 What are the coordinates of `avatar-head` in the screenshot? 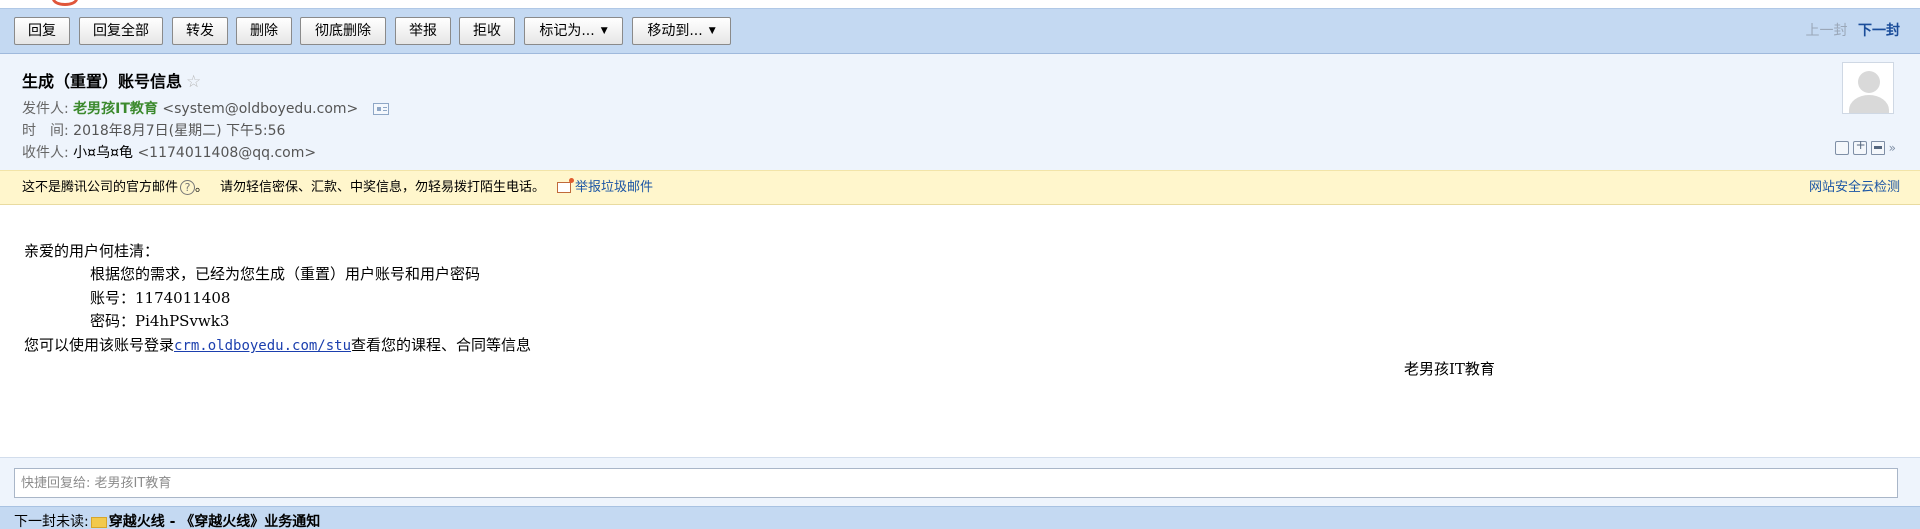 It's located at (1869, 82).